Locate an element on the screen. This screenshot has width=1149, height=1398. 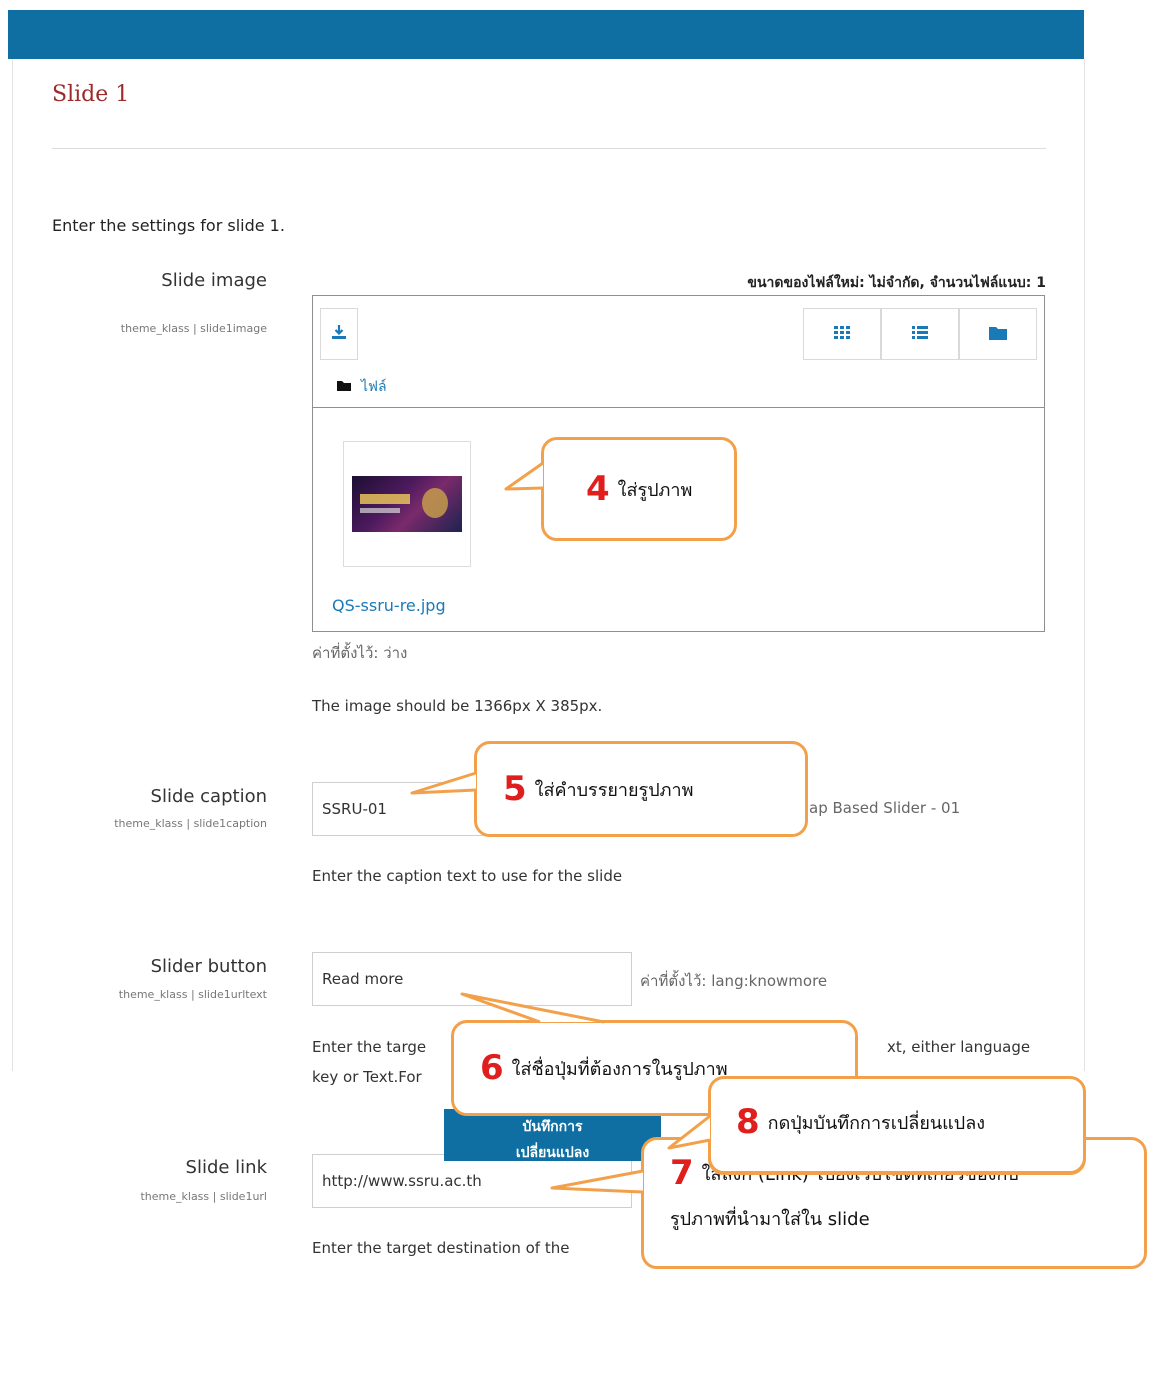
callout-tails is located at coordinates (560, 827).